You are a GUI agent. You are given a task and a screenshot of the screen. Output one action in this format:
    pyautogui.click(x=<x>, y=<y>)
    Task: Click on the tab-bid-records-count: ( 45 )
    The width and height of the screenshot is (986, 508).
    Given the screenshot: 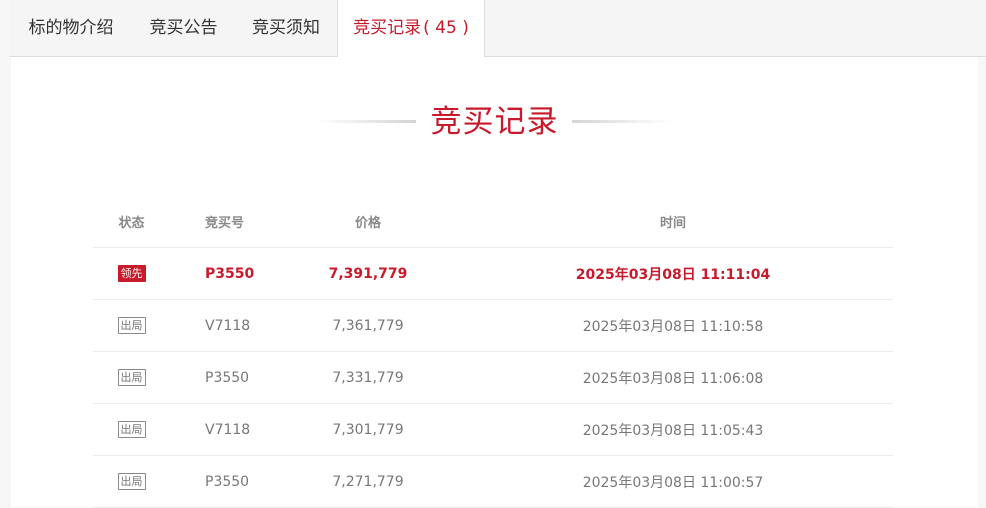 What is the action you would take?
    pyautogui.click(x=446, y=28)
    